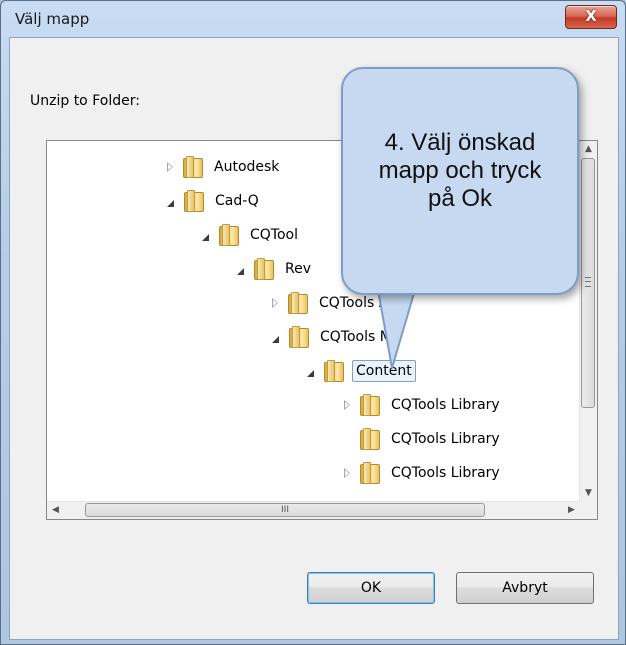  I want to click on tree-item-label: Autodesk, so click(247, 167).